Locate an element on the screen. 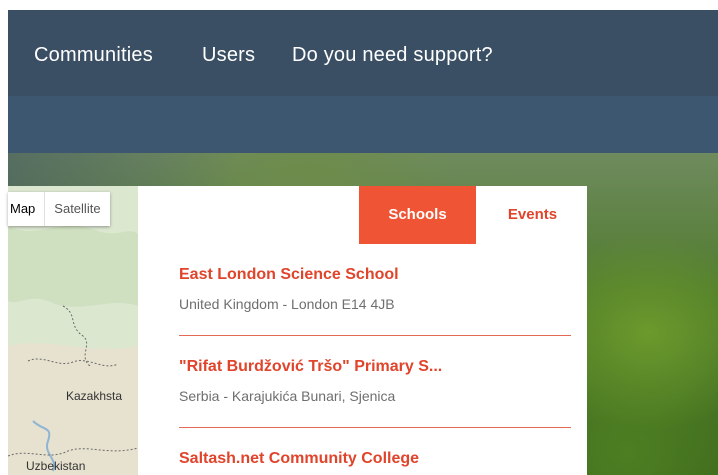 This screenshot has width=718, height=475. map-region-south is located at coordinates (73, 409).